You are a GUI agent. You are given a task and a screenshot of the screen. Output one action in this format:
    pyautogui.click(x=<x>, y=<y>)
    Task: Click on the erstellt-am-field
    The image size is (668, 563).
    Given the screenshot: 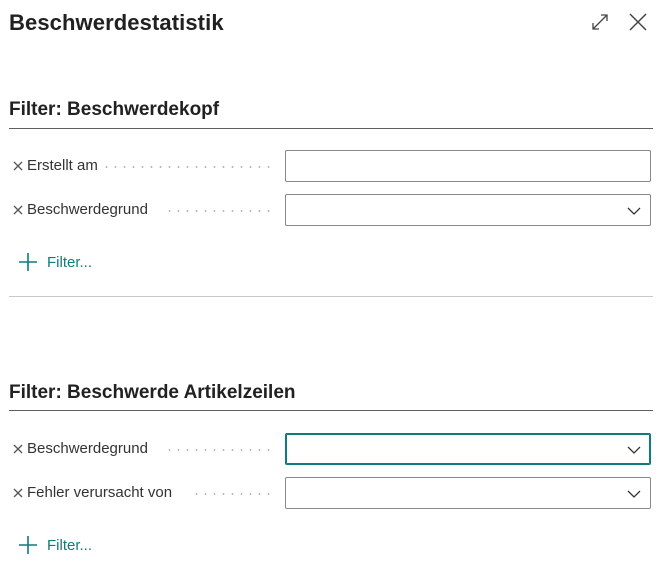 What is the action you would take?
    pyautogui.click(x=468, y=166)
    